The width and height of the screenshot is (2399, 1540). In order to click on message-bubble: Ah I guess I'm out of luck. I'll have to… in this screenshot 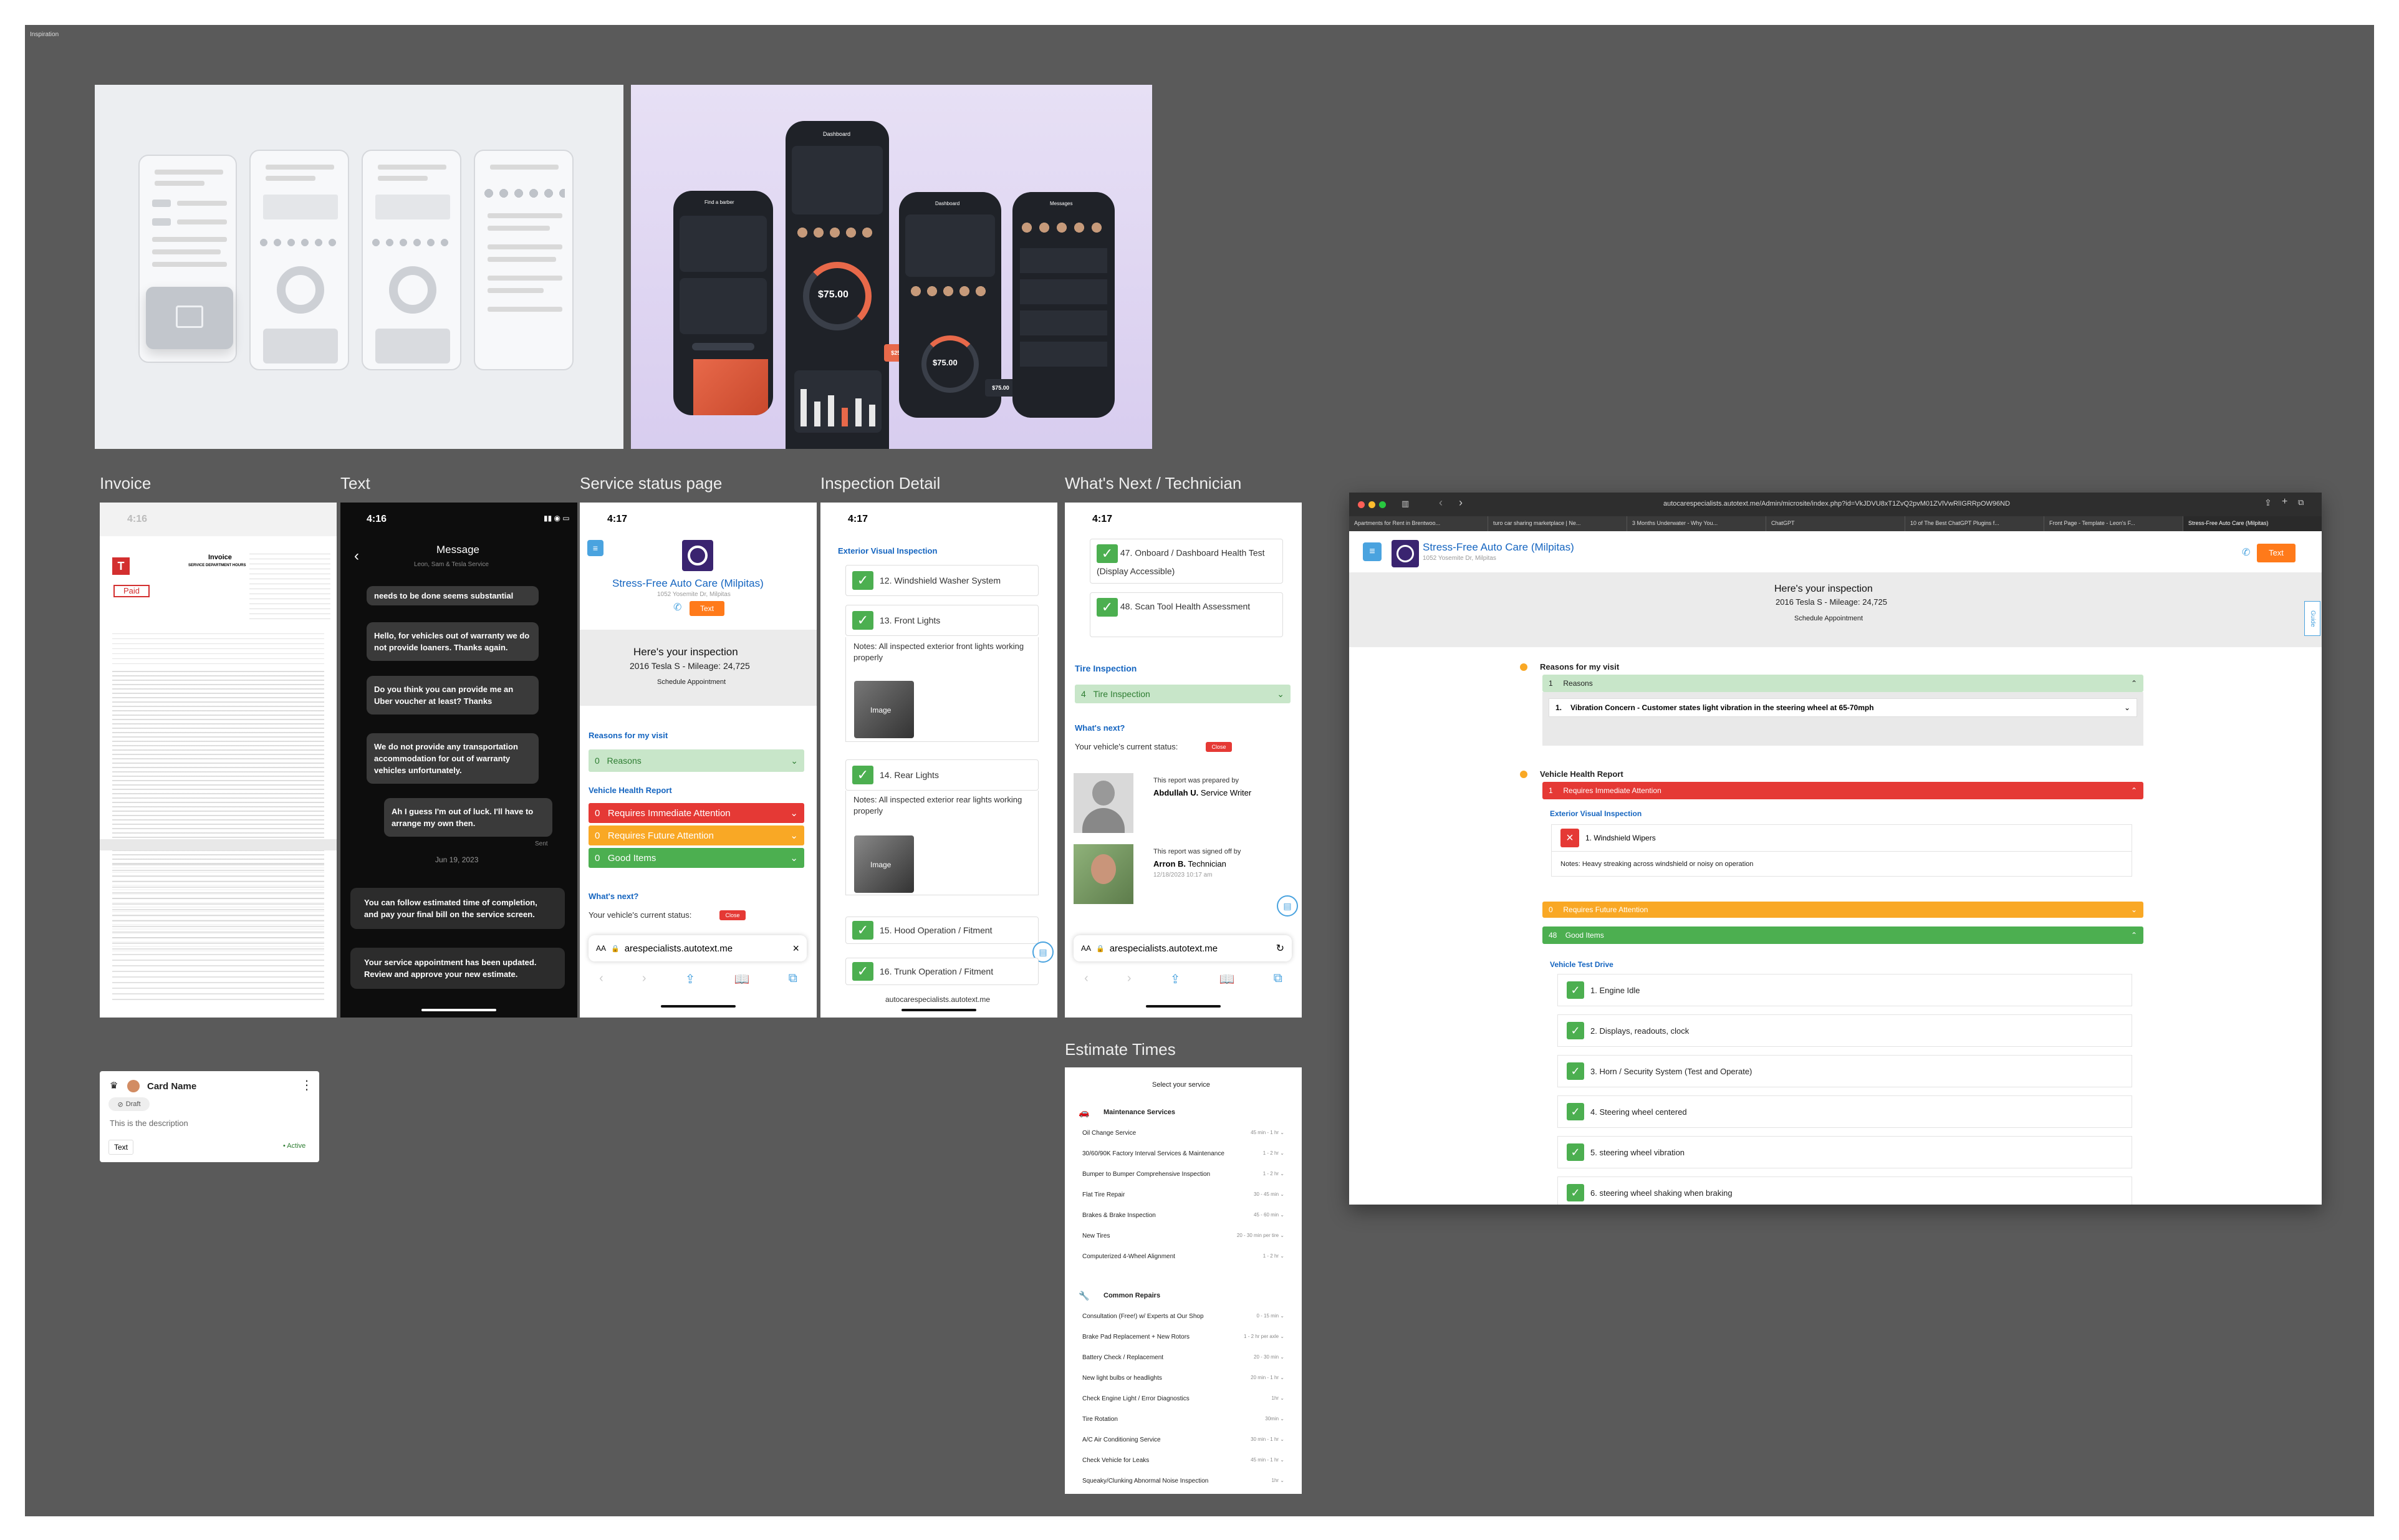, I will do `click(468, 817)`.